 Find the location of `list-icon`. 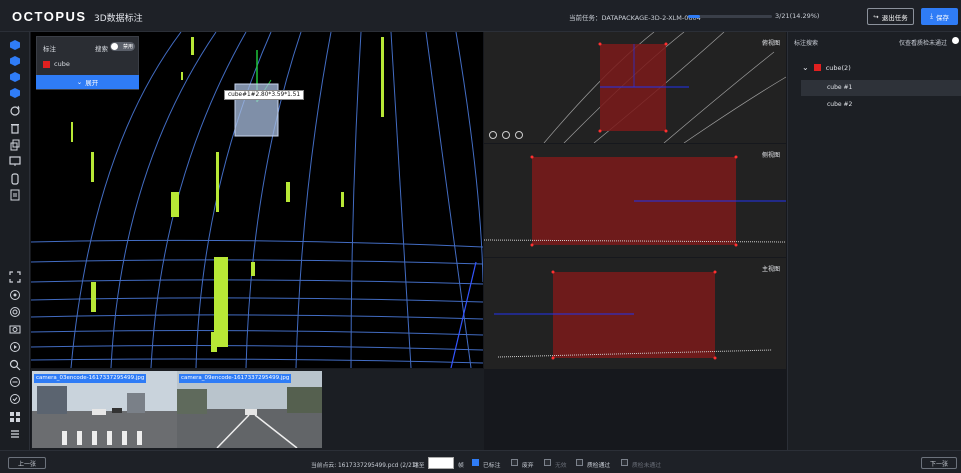

list-icon is located at coordinates (15, 434).